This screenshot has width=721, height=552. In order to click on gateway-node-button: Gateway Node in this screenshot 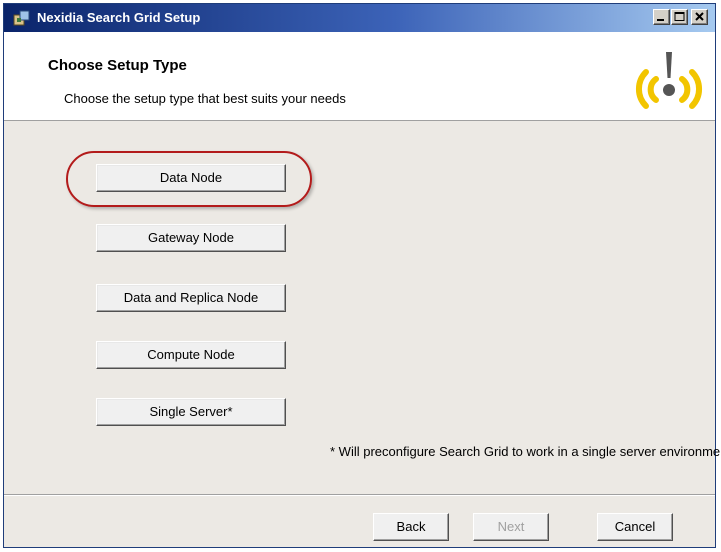, I will do `click(191, 238)`.